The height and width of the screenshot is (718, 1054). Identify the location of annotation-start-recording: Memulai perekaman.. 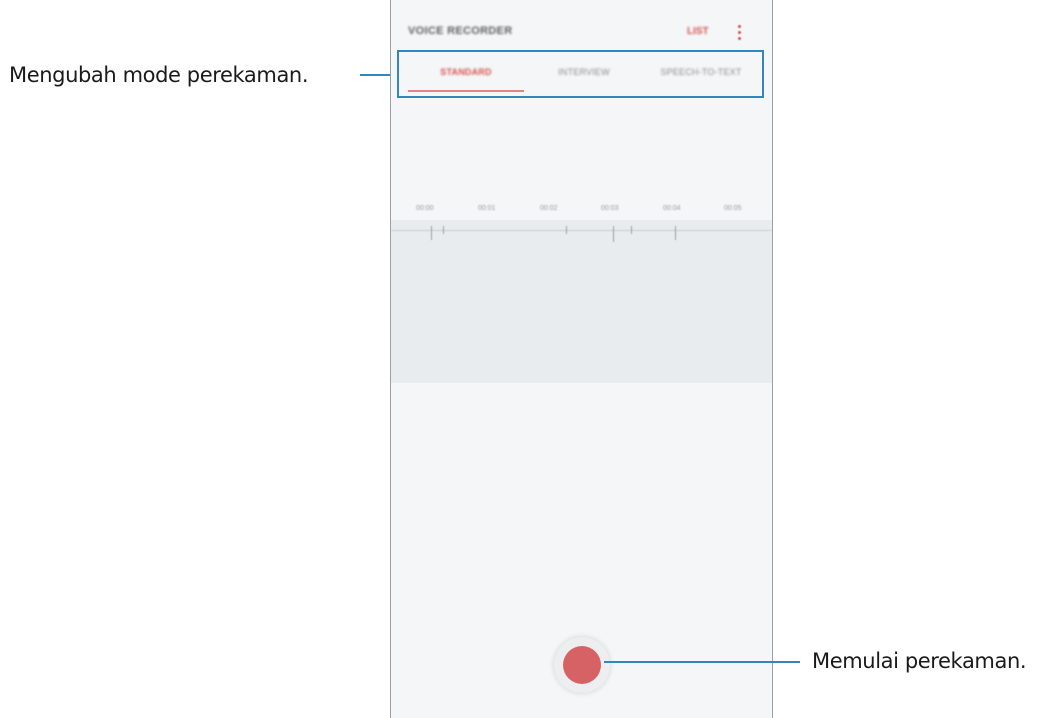
(919, 661).